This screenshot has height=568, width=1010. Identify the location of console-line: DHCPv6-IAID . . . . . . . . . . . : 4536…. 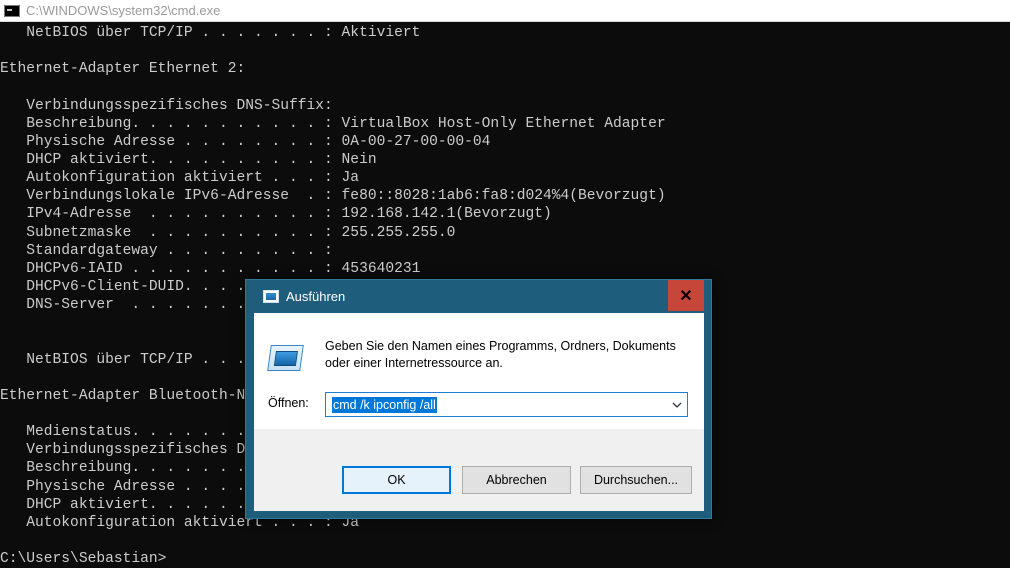
(210, 268).